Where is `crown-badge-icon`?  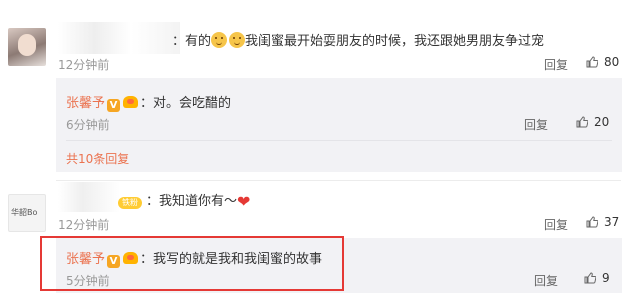 crown-badge-icon is located at coordinates (131, 102).